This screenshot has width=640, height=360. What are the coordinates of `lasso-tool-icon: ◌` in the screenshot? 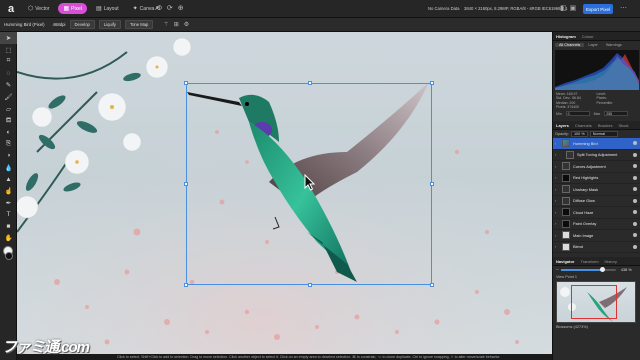 It's located at (8, 73).